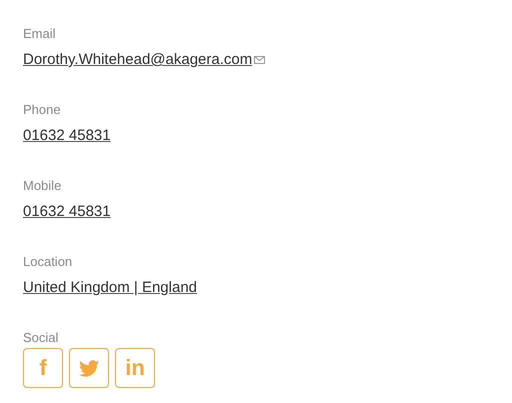 Image resolution: width=512 pixels, height=403 pixels. Describe the element at coordinates (89, 368) in the screenshot. I see `bird-icon` at that location.